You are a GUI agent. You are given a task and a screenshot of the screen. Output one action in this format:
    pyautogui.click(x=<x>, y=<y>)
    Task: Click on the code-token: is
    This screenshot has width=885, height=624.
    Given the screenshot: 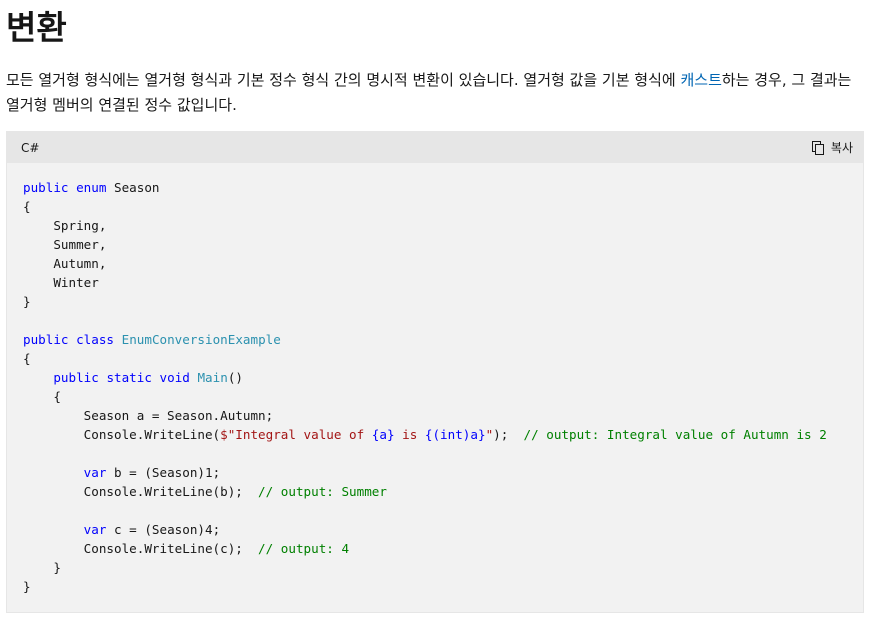 What is the action you would take?
    pyautogui.click(x=409, y=434)
    